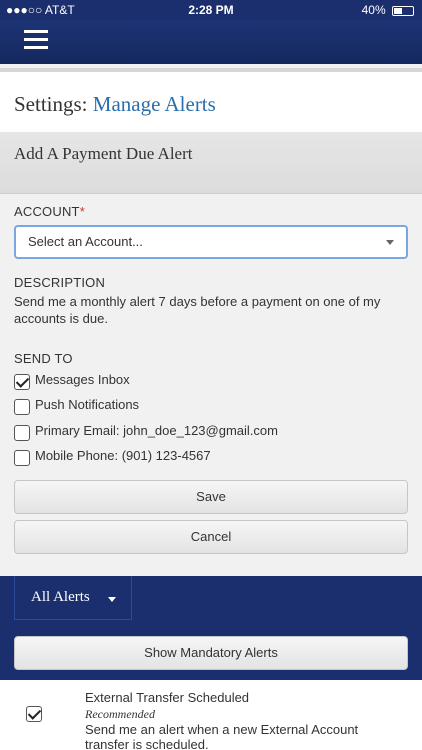 Image resolution: width=422 pixels, height=750 pixels. What do you see at coordinates (49, 211) in the screenshot?
I see `account-label: ACCOUNT*` at bounding box center [49, 211].